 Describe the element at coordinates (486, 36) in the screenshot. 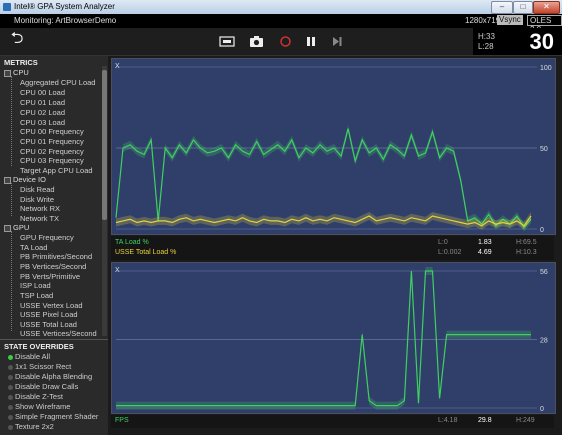

I see `fps-high: H:33` at that location.